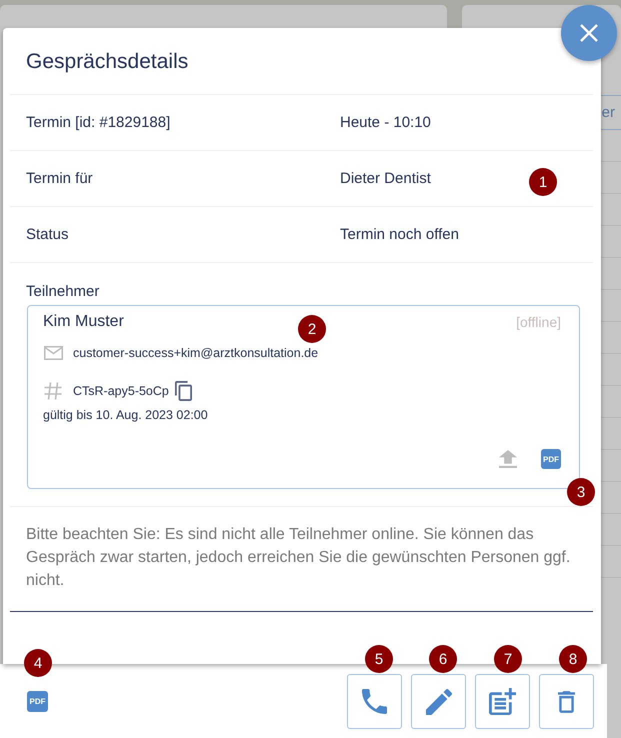 Image resolution: width=621 pixels, height=738 pixels. I want to click on detail-value: Heute - 10:10, so click(385, 122).